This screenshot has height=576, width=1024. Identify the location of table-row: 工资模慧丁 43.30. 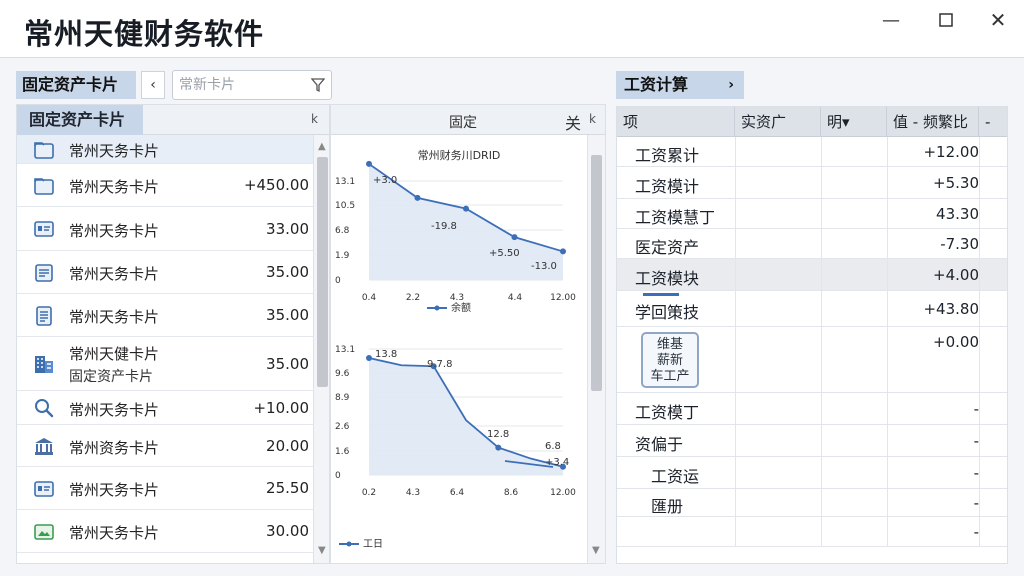
(812, 214).